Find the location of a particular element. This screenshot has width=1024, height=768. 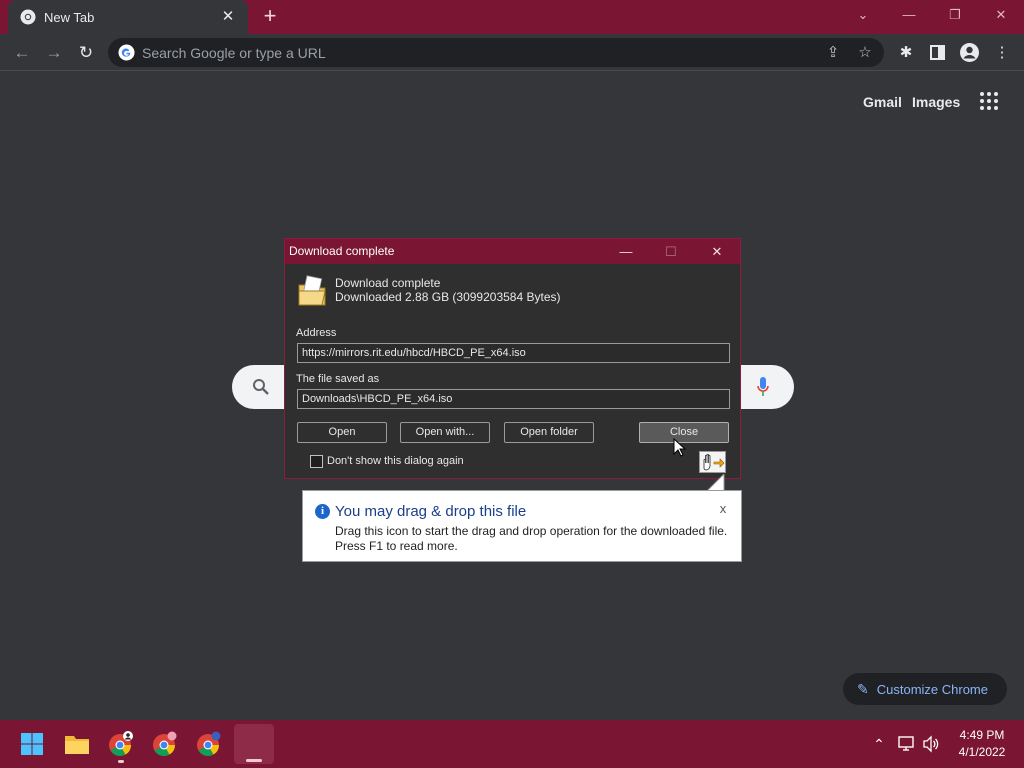

dont-show-checkbox is located at coordinates (316, 461).